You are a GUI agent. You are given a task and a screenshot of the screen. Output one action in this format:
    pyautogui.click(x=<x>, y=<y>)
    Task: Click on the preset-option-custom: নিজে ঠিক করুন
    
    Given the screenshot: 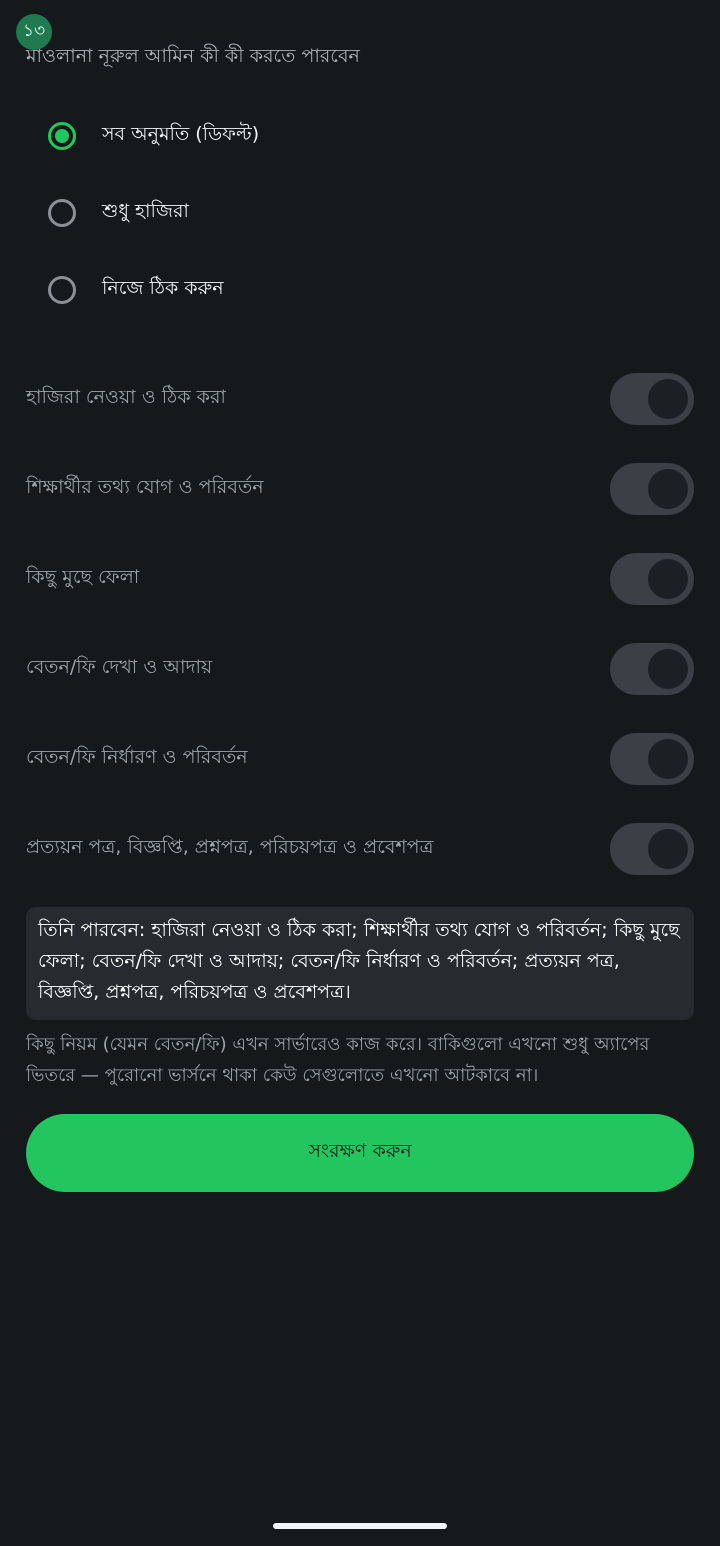 What is the action you would take?
    pyautogui.click(x=136, y=290)
    